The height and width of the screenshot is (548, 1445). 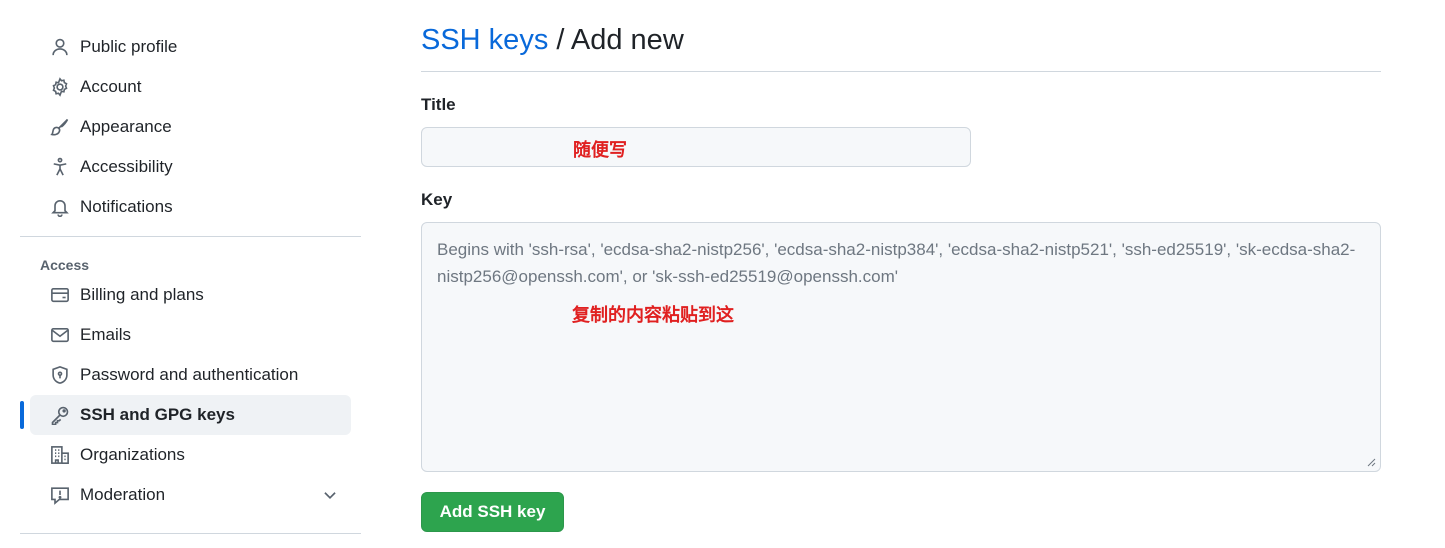 I want to click on sidebar-bottom-divider, so click(x=190, y=533).